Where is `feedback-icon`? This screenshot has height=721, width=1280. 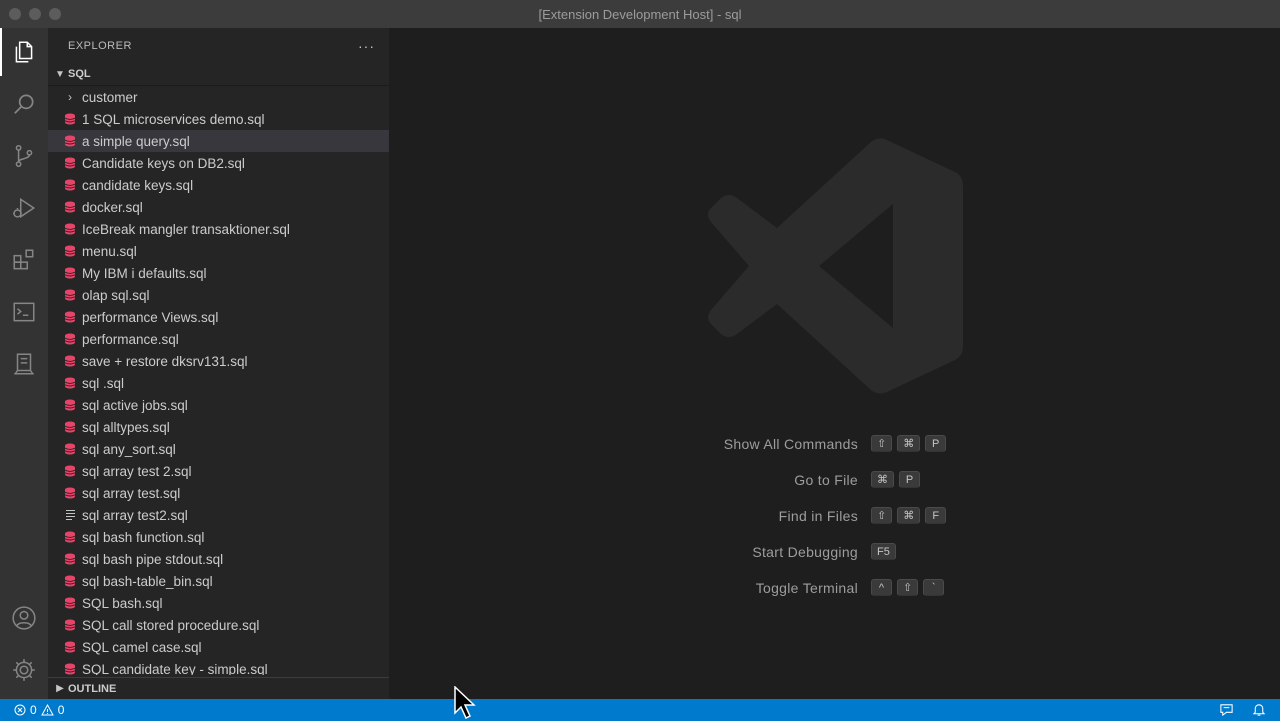
feedback-icon is located at coordinates (1226, 709).